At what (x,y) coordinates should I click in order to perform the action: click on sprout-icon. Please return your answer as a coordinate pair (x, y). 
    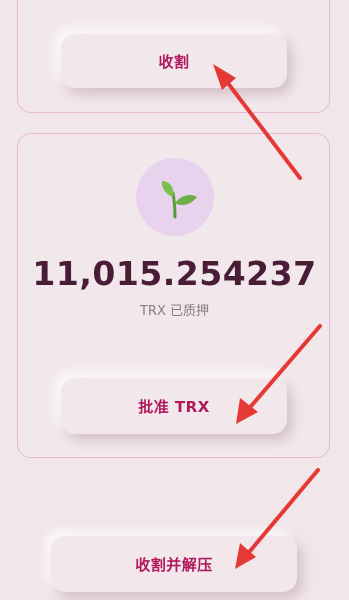
    Looking at the image, I should click on (175, 197).